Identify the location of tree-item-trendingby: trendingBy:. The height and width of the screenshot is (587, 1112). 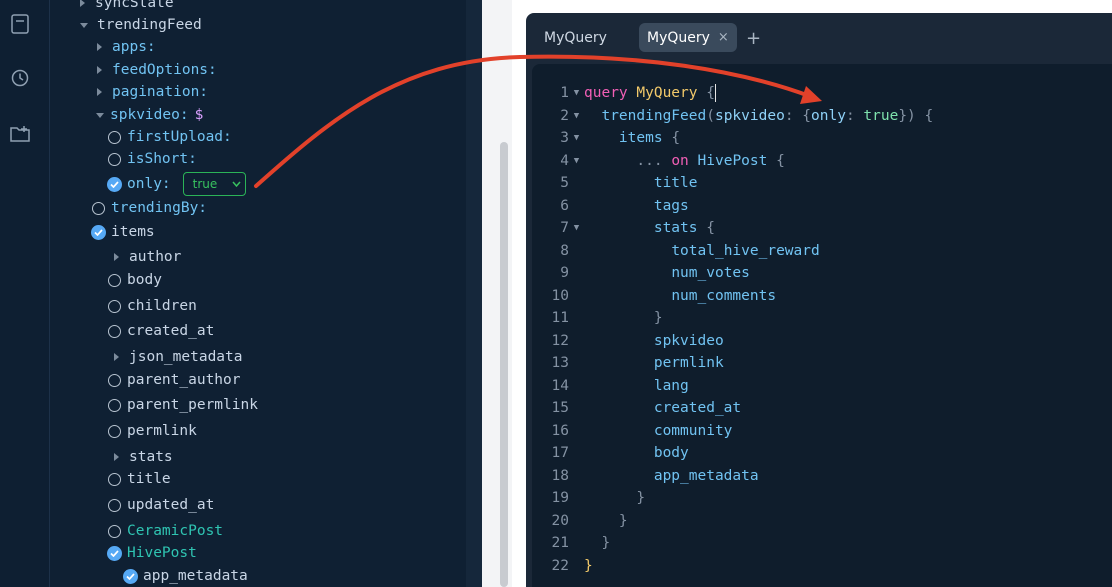
(149, 208).